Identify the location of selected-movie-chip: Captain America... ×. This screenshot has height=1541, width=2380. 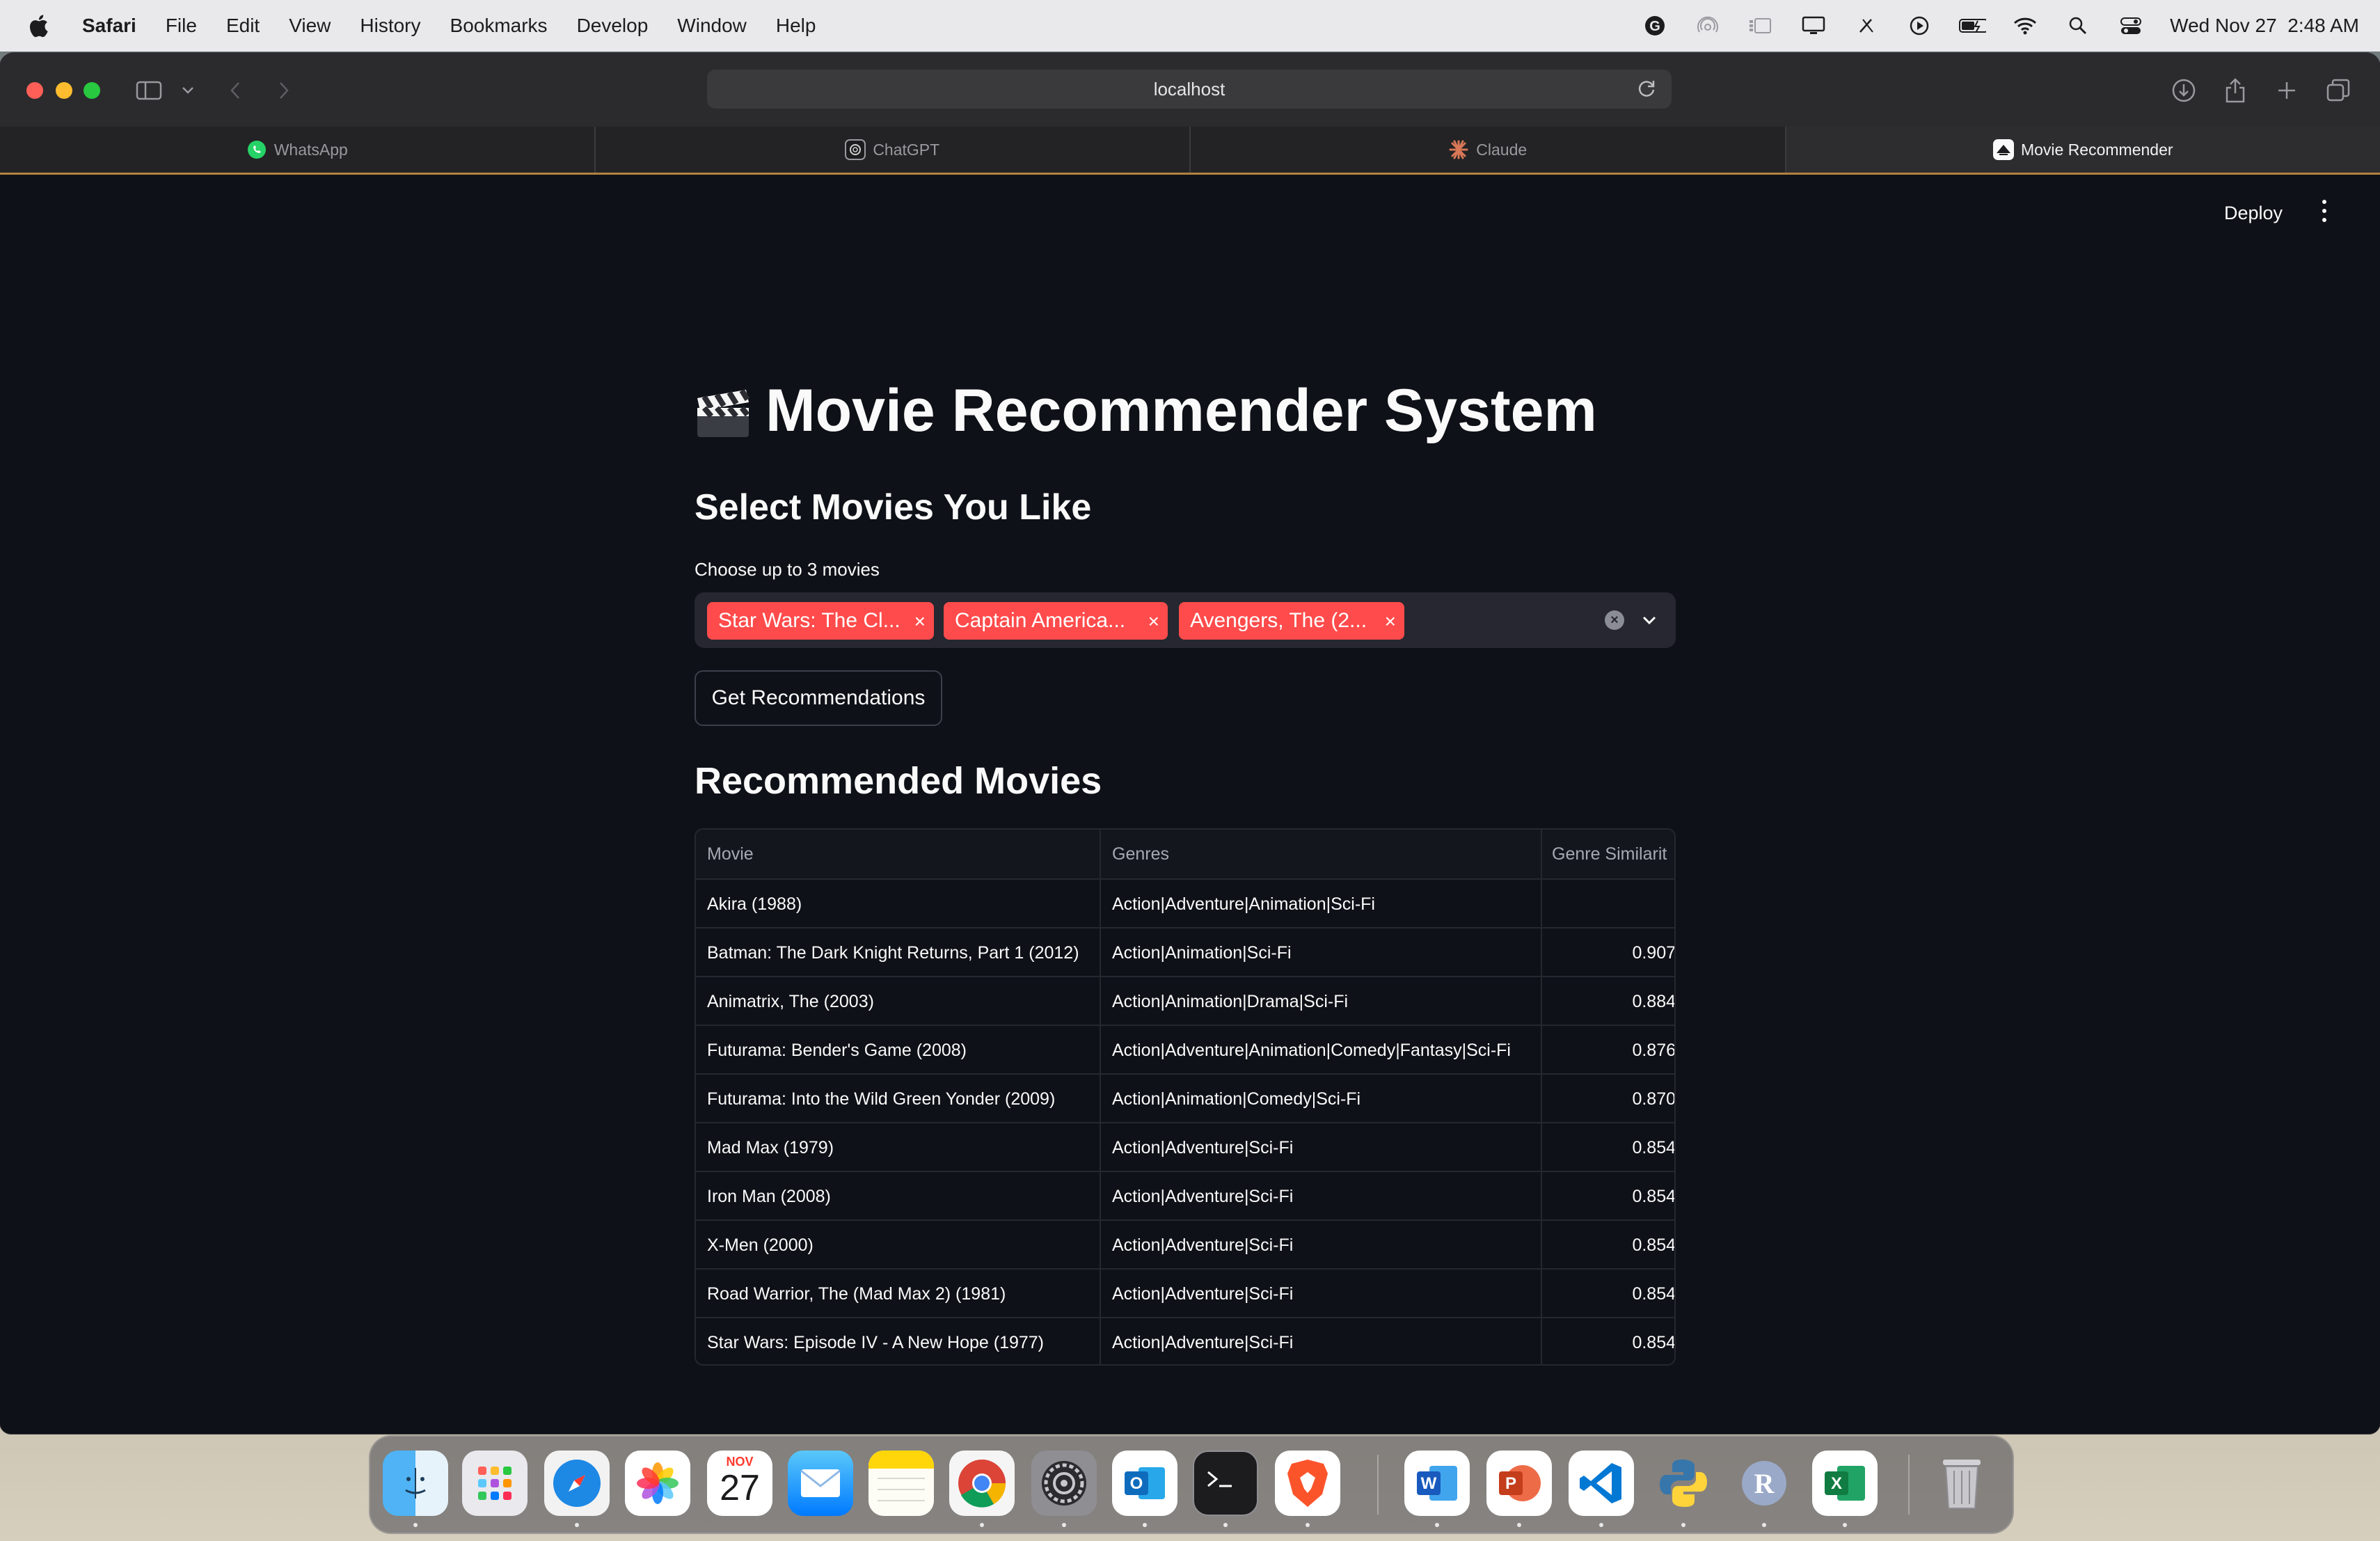
(1056, 621).